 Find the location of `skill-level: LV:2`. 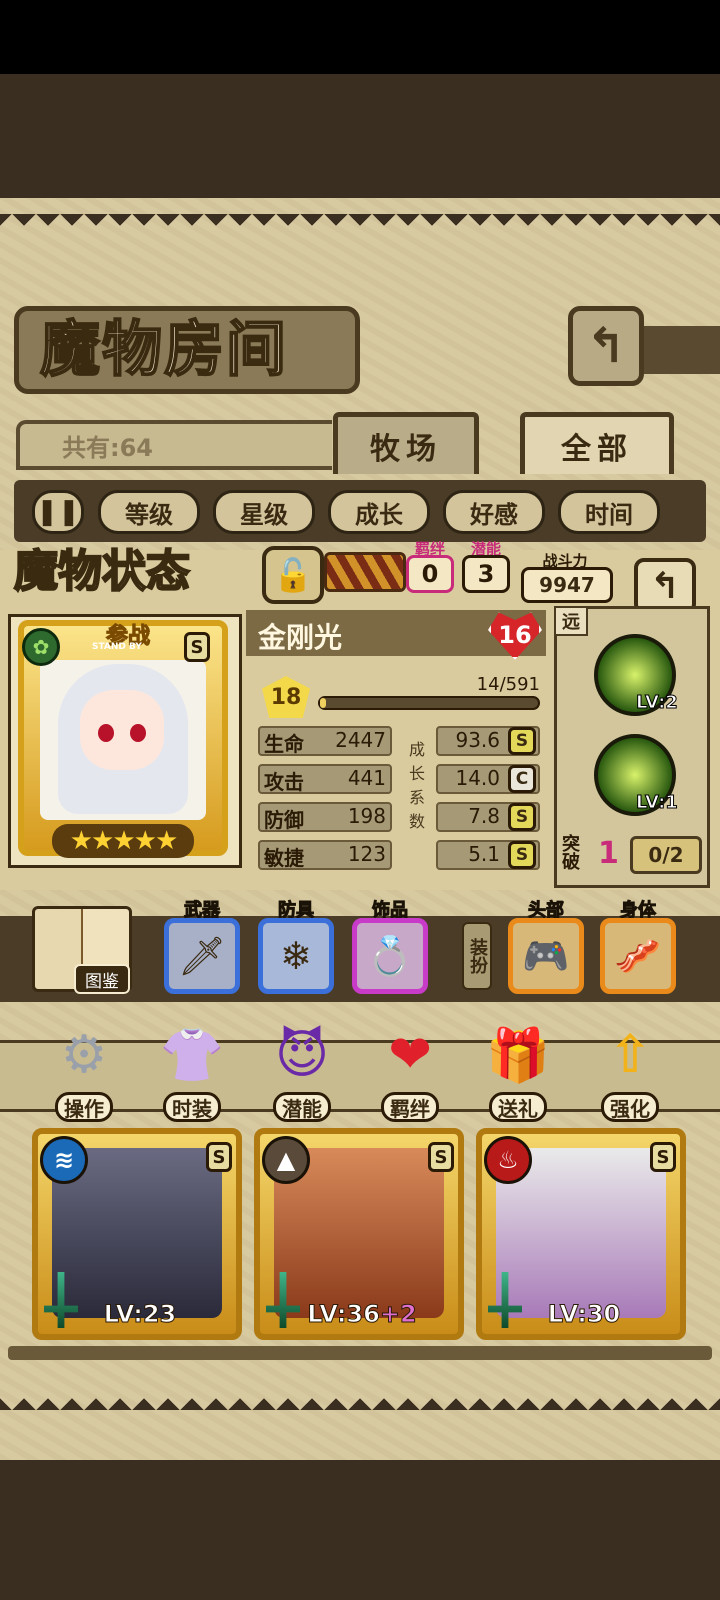

skill-level: LV:2 is located at coordinates (657, 703).